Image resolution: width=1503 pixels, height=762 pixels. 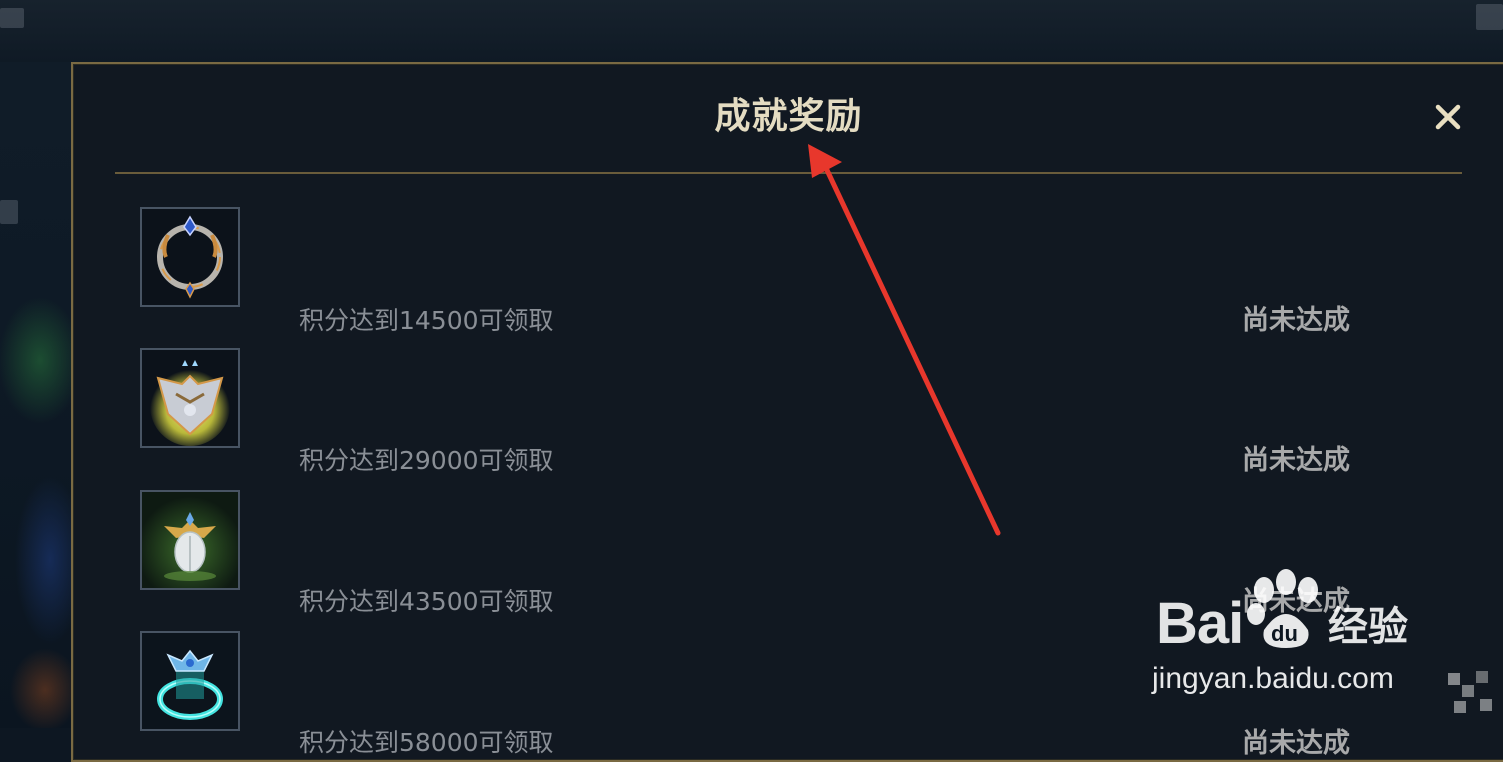 What do you see at coordinates (426, 742) in the screenshot?
I see `reward-requirement: 积分达到58000可领取` at bounding box center [426, 742].